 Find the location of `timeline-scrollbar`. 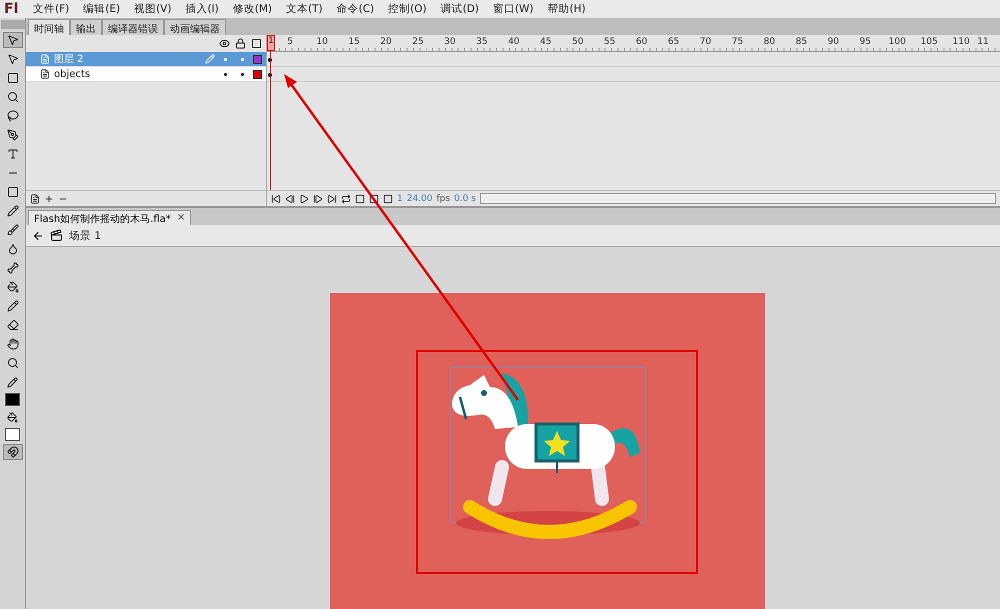

timeline-scrollbar is located at coordinates (738, 198).